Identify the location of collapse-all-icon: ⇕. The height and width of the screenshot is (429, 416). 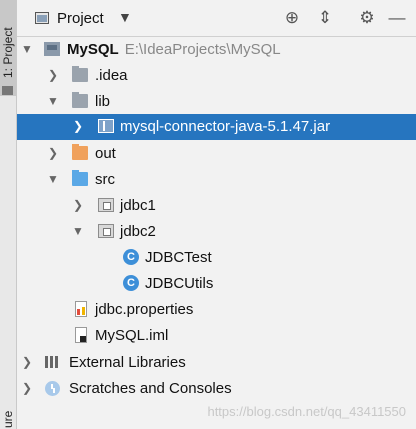
(325, 18).